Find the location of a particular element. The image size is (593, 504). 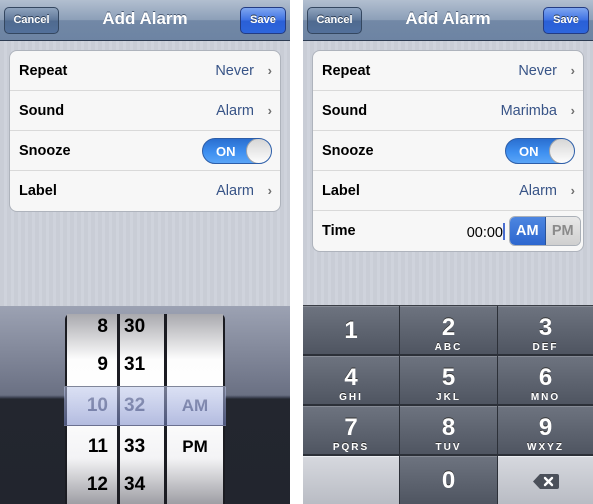

minute-option: 34 is located at coordinates (134, 484).